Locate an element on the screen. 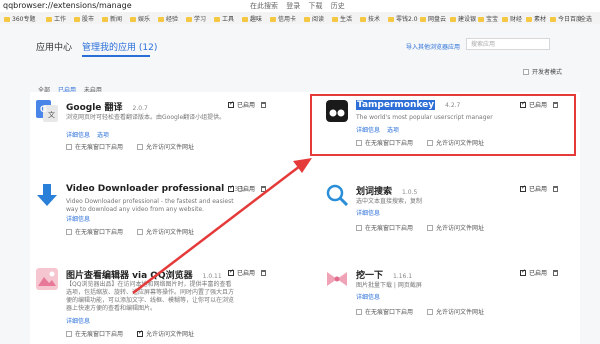 Image resolution: width=600 pixels, height=344 pixels. extension-description: 图片批量下载 | 网页截屏 is located at coordinates (389, 285).